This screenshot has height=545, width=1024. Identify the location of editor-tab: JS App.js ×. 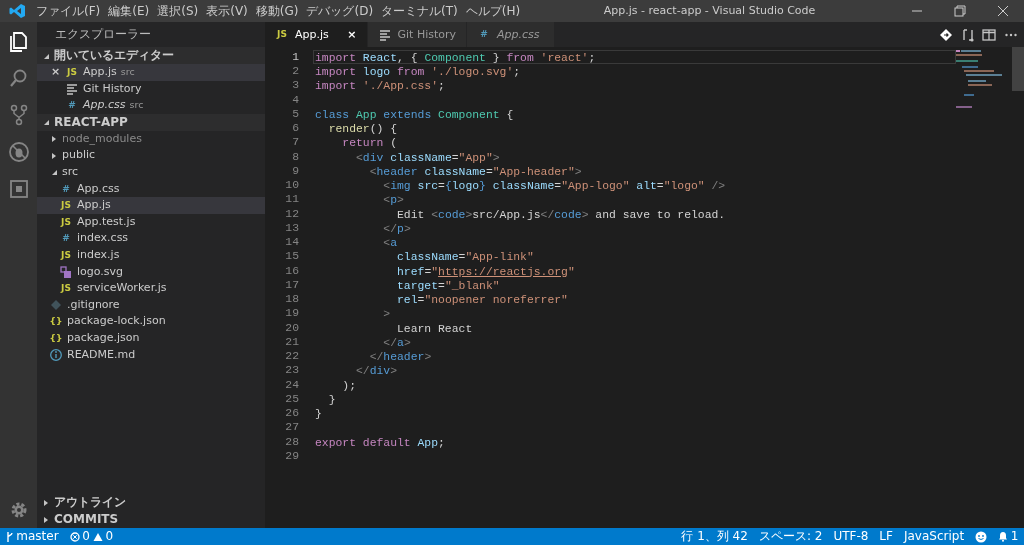
(316, 34).